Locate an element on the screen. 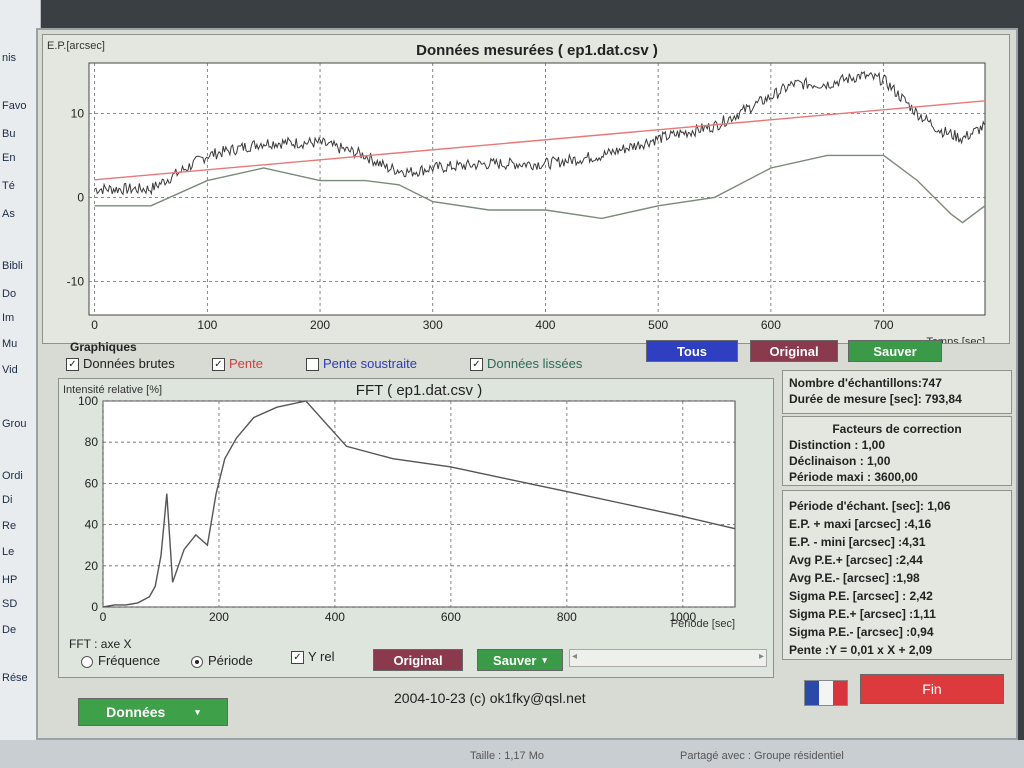  desktop-nav-item: nis is located at coordinates (9, 58).